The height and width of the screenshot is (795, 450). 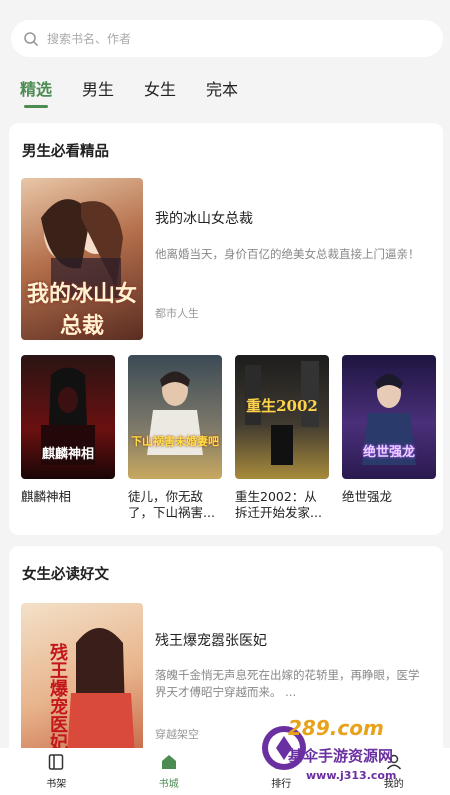 What do you see at coordinates (287, 254) in the screenshot?
I see `featured-book-desc: 他离婚当天，身价百亿的绝美女总裁直接上门逼亲！` at bounding box center [287, 254].